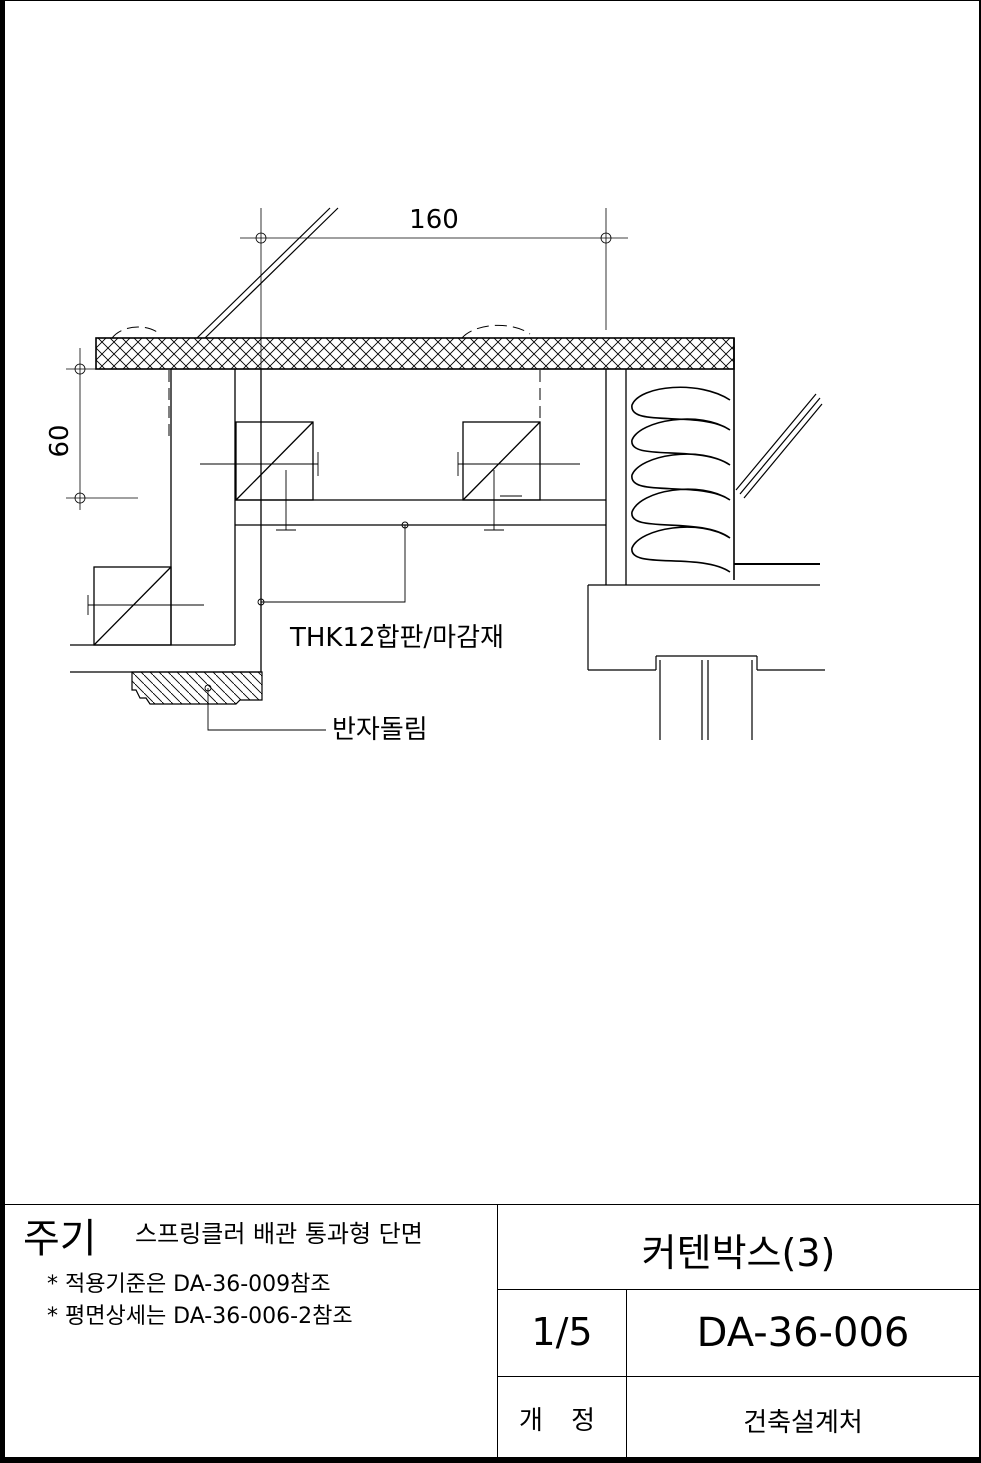 The image size is (981, 1463). What do you see at coordinates (380, 730) in the screenshot?
I see `label-crown-molding: 반자돌림` at bounding box center [380, 730].